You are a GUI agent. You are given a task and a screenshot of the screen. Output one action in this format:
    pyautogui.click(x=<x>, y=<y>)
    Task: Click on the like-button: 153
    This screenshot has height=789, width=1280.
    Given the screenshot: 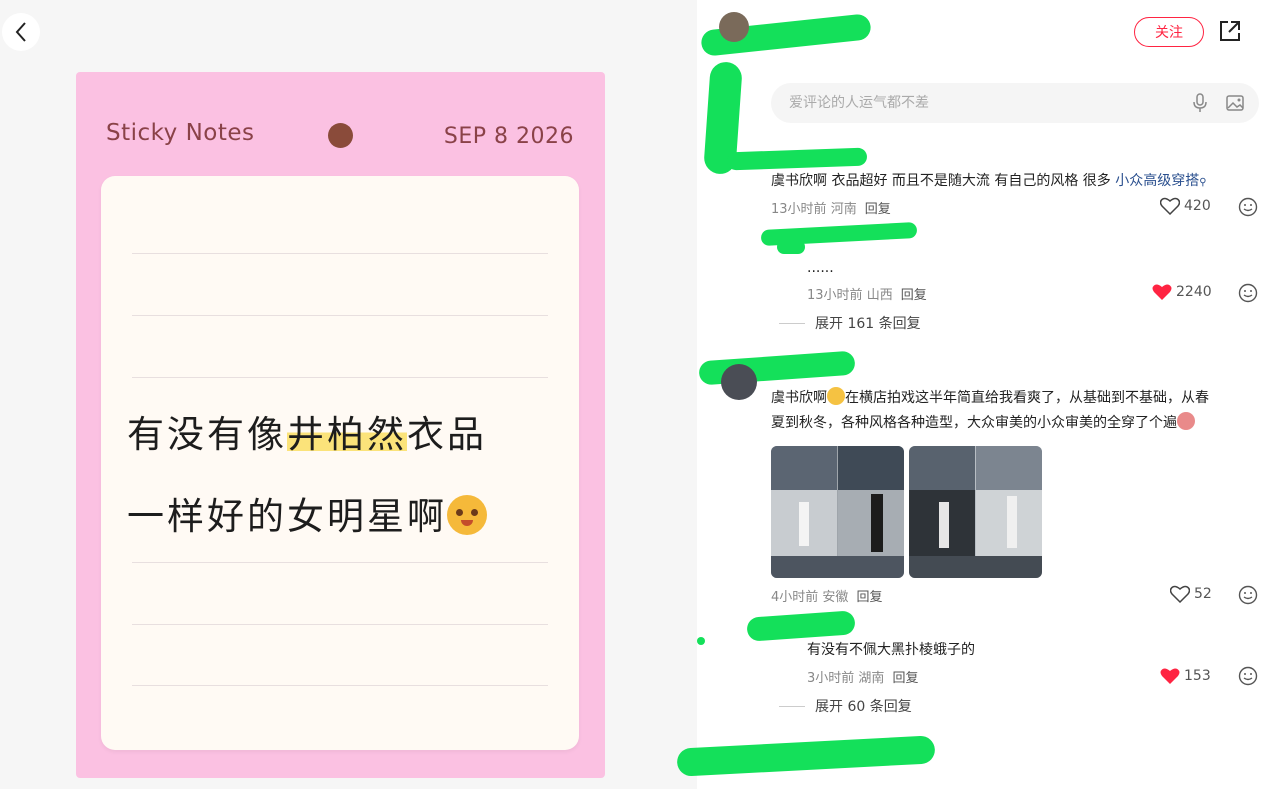 What is the action you would take?
    pyautogui.click(x=1185, y=676)
    